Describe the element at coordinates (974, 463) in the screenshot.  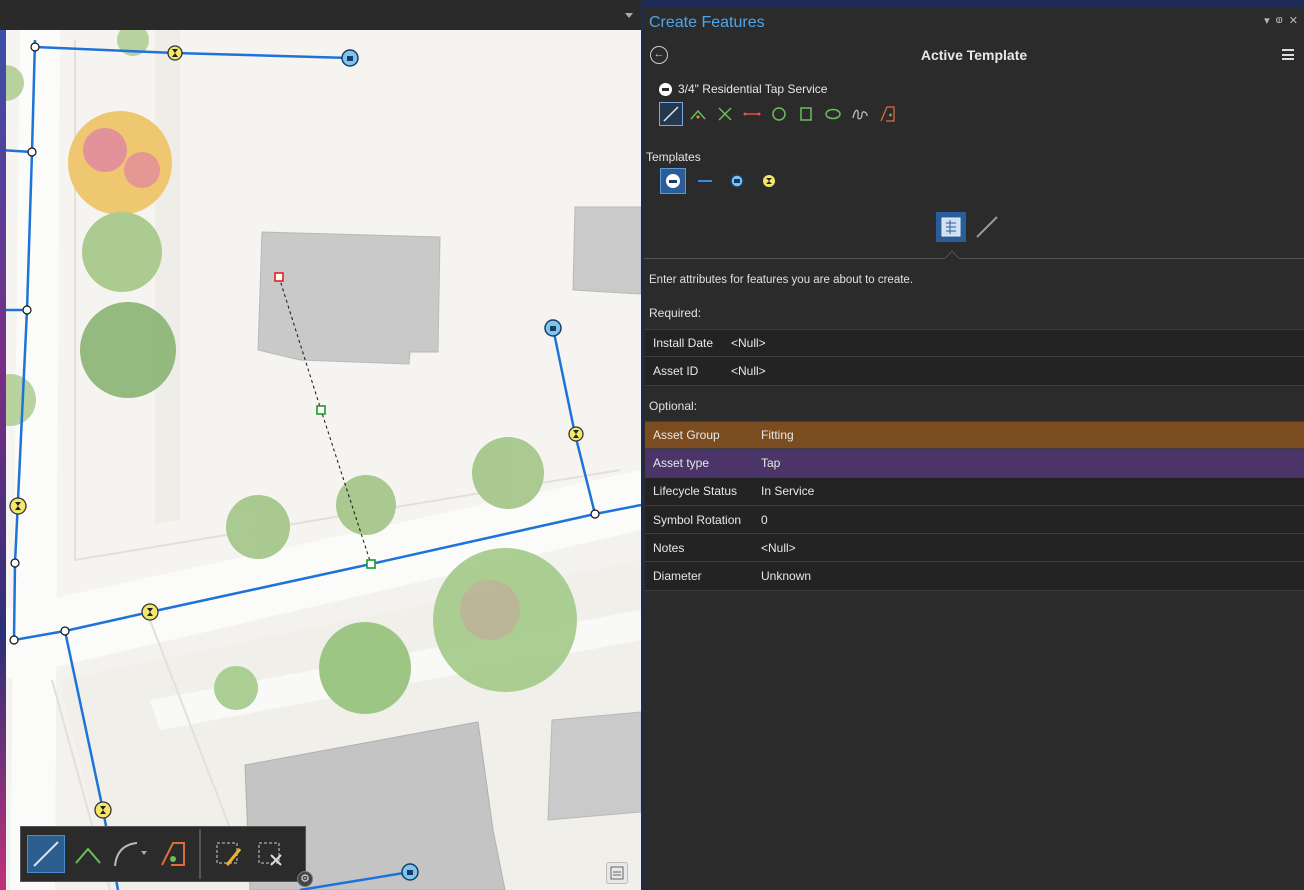
I see `attribute-row-asset-type: Asset type Tap` at that location.